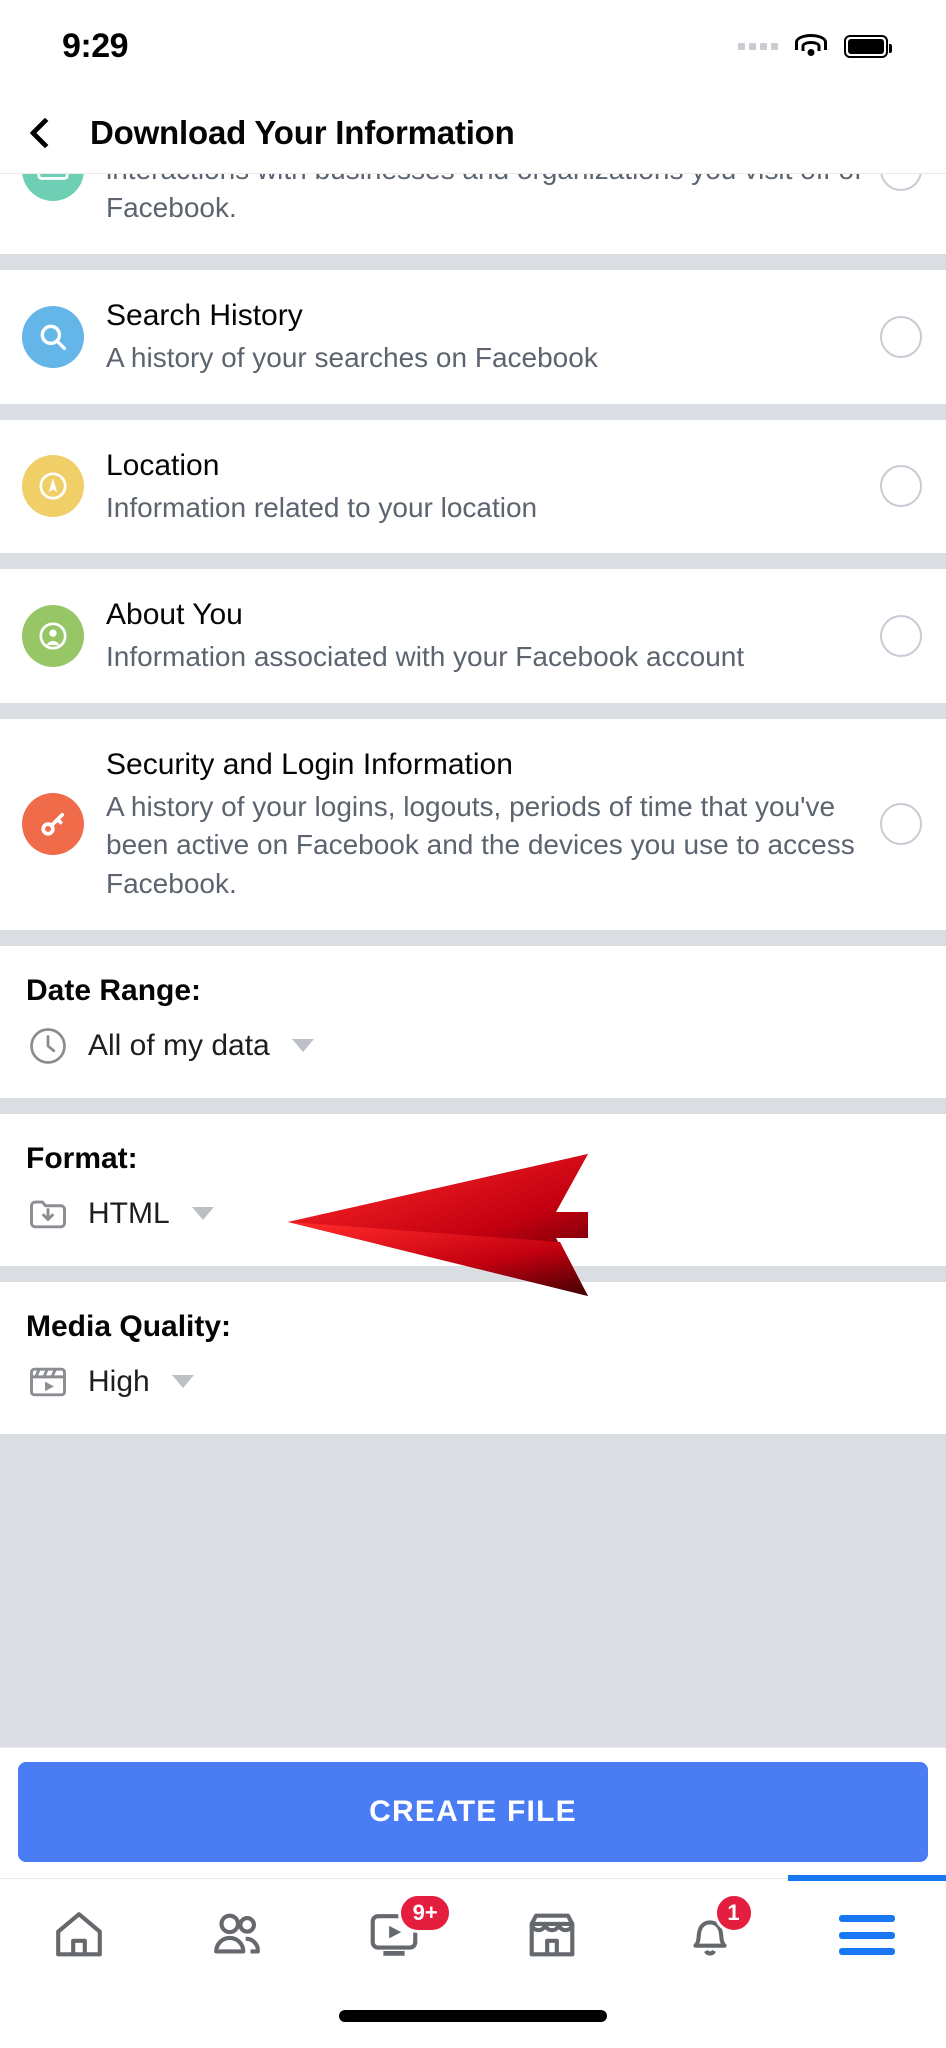 Image resolution: width=946 pixels, height=2048 pixels. What do you see at coordinates (48, 1382) in the screenshot?
I see `clapperboard-icon` at bounding box center [48, 1382].